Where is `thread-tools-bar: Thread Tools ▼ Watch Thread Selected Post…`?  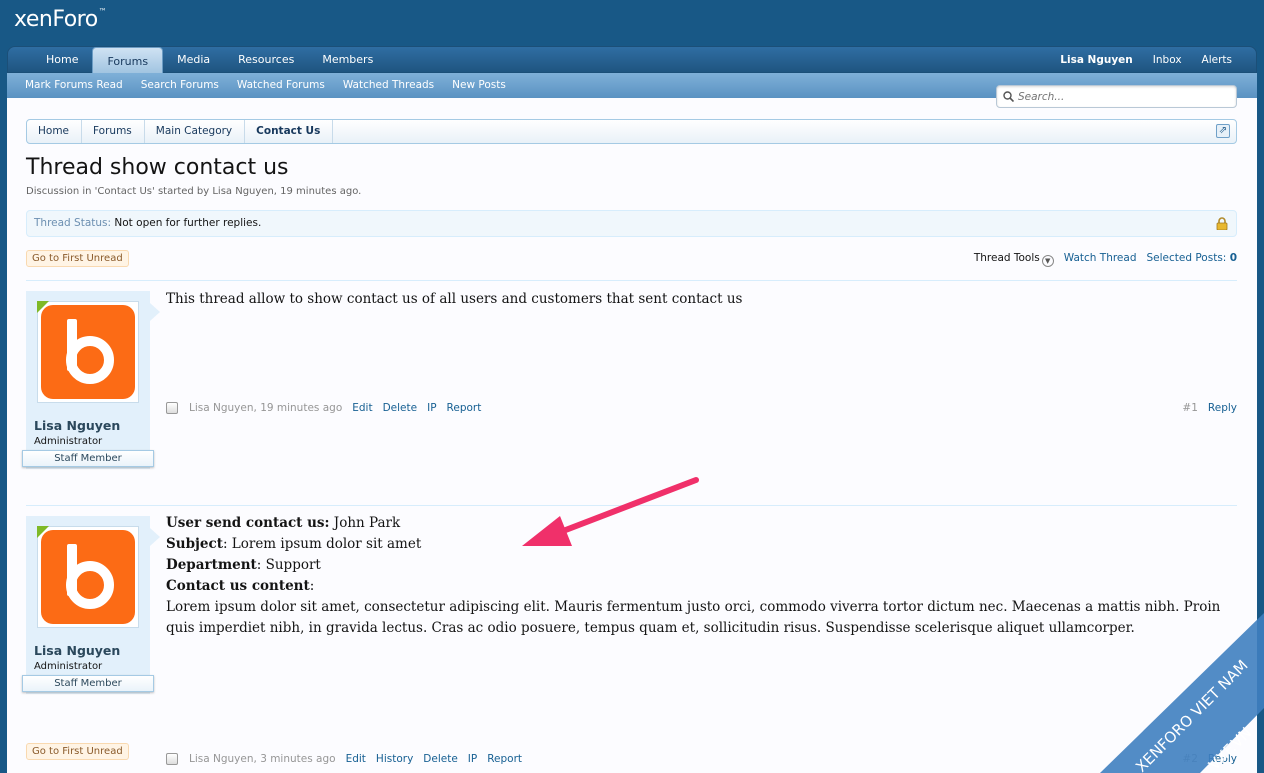
thread-tools-bar: Thread Tools ▼ Watch Thread Selected Post… is located at coordinates (1100, 259).